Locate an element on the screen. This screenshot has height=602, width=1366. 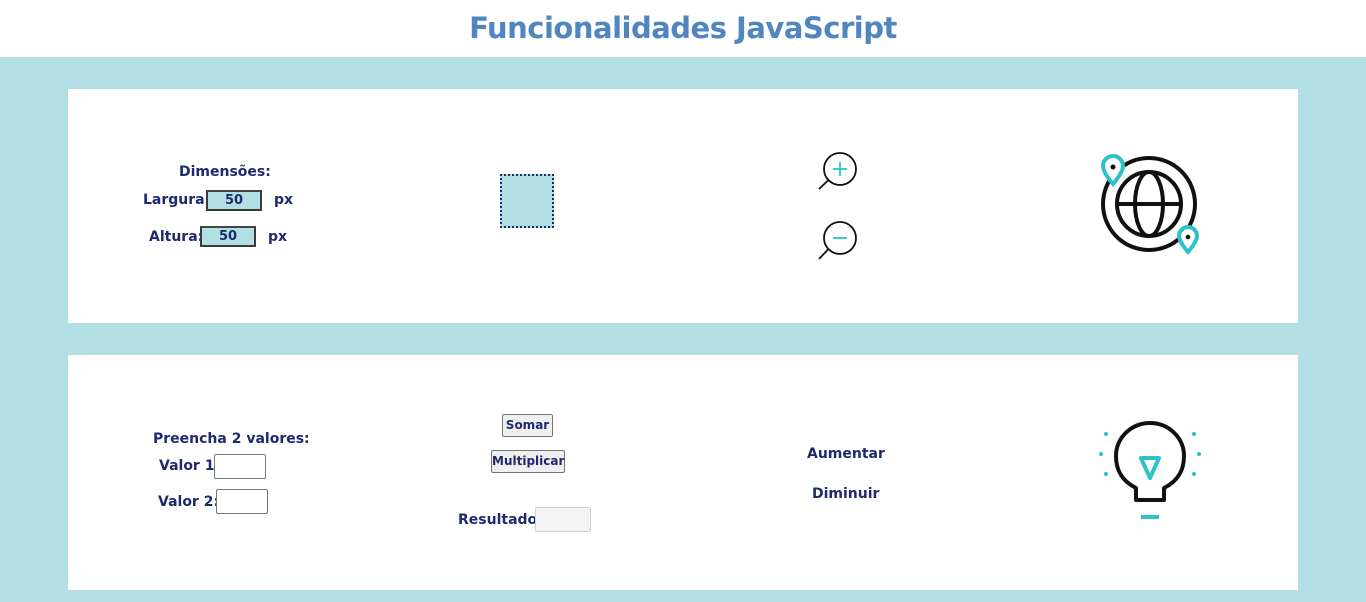
height-label: Altura: is located at coordinates (176, 237).